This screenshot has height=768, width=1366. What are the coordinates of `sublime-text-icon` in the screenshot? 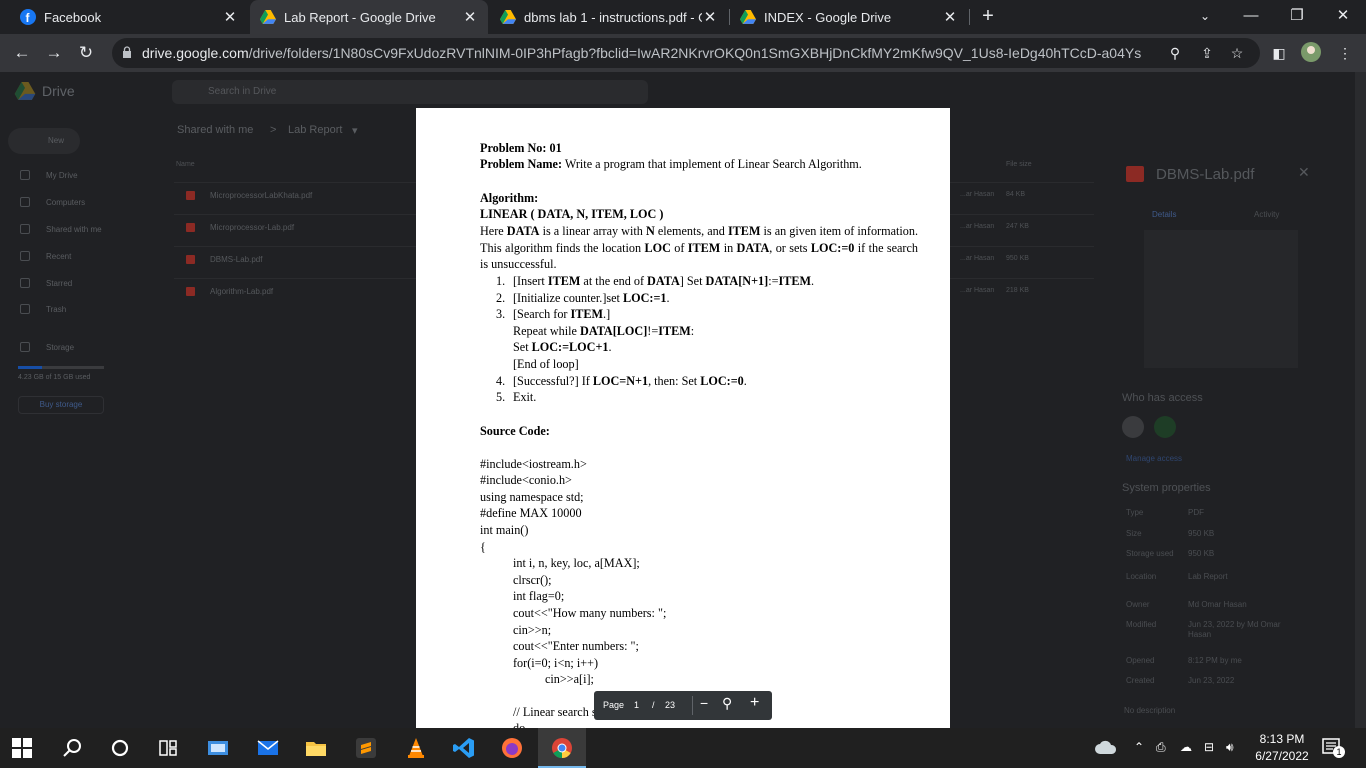 It's located at (366, 748).